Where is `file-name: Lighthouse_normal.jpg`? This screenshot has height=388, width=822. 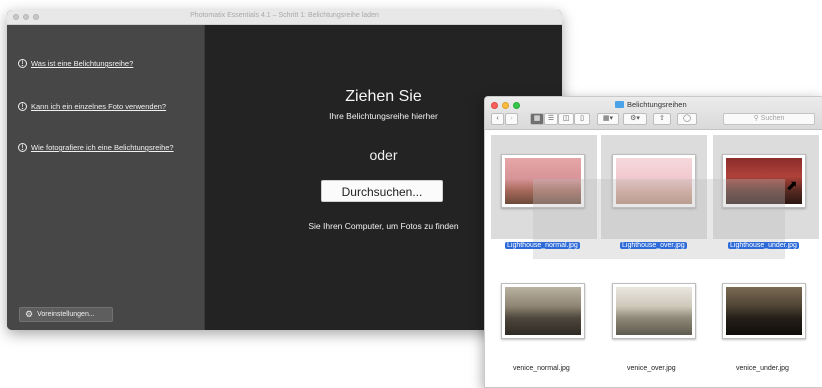 file-name: Lighthouse_normal.jpg is located at coordinates (542, 245).